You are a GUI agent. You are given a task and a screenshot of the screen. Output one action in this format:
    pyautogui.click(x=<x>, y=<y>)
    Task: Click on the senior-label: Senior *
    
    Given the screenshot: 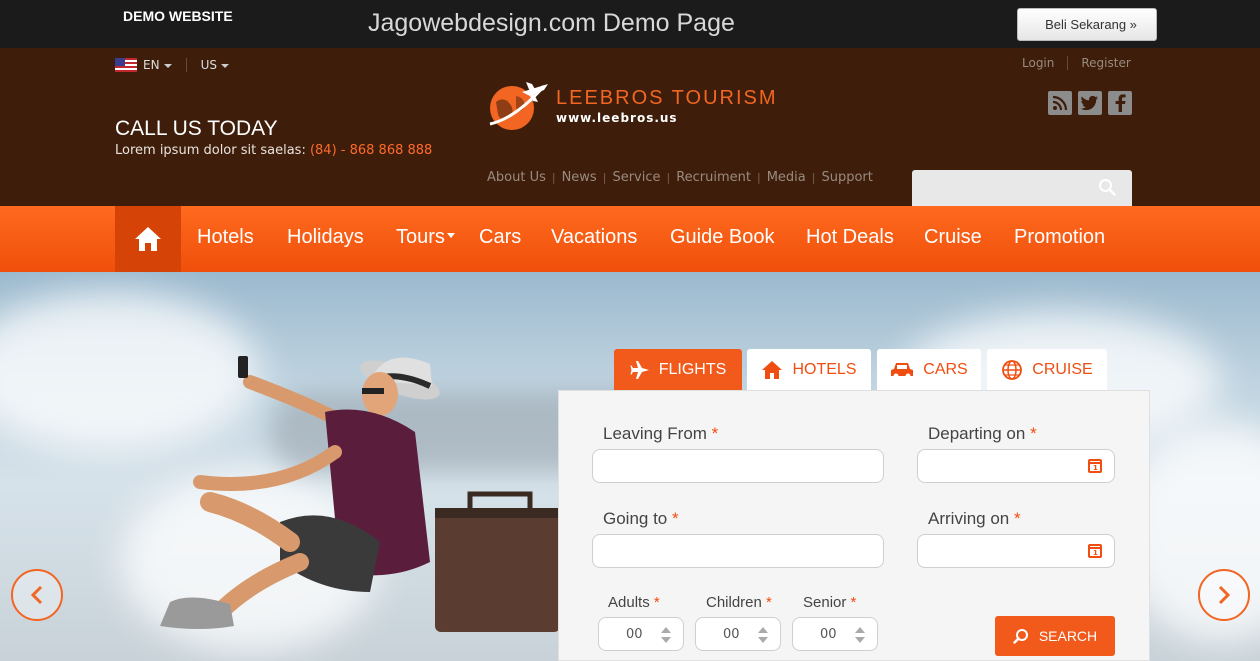 What is the action you would take?
    pyautogui.click(x=829, y=602)
    